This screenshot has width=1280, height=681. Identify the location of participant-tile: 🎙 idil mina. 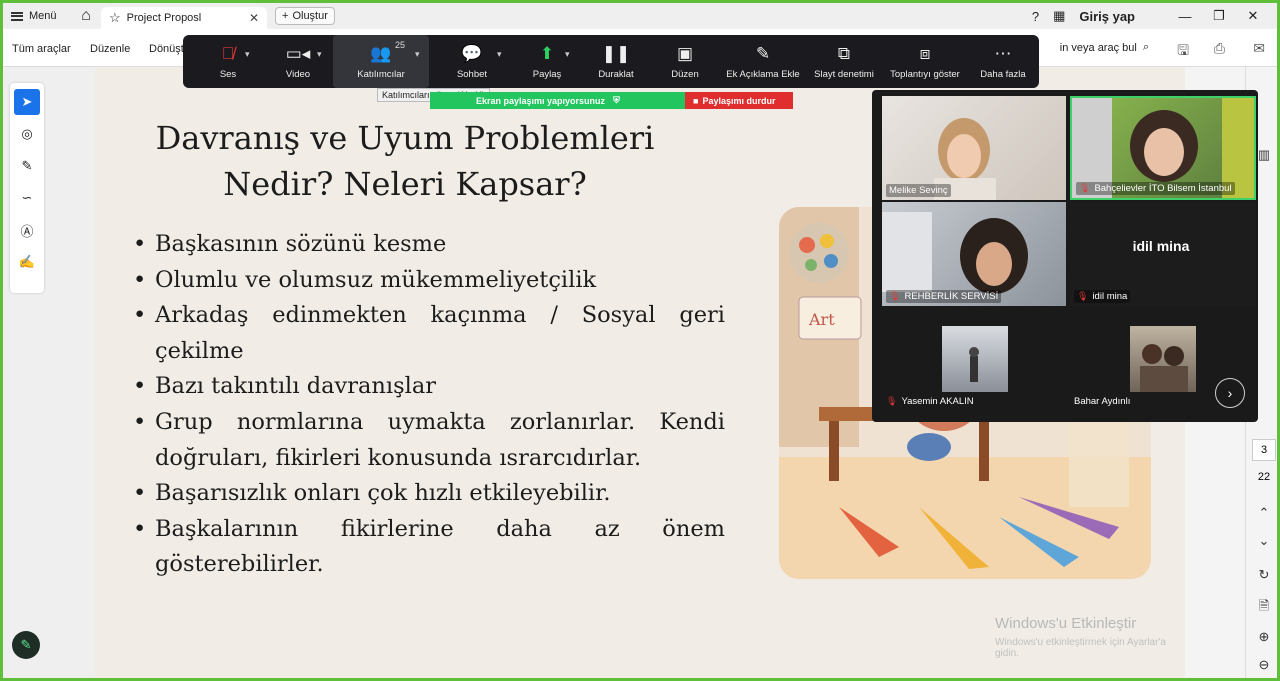
(1163, 254).